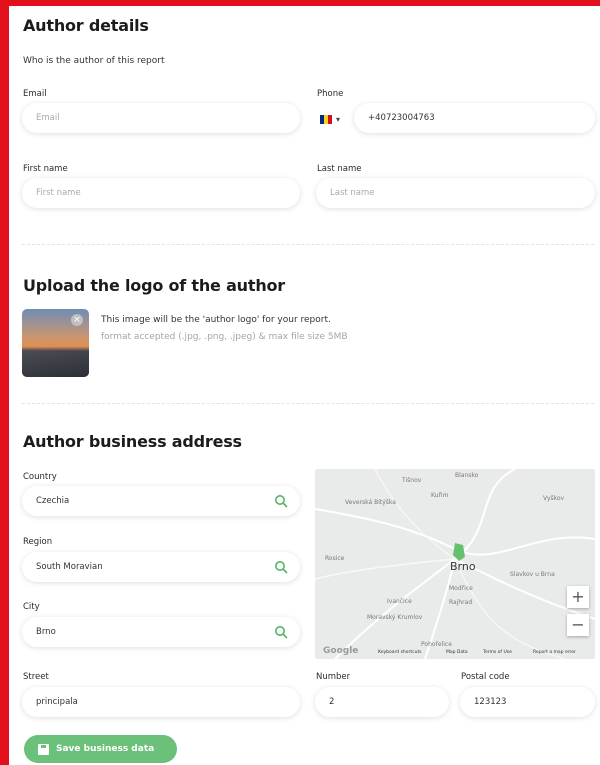 This screenshot has width=600, height=765. Describe the element at coordinates (490, 702) in the screenshot. I see `postal-code-value: 123123` at that location.